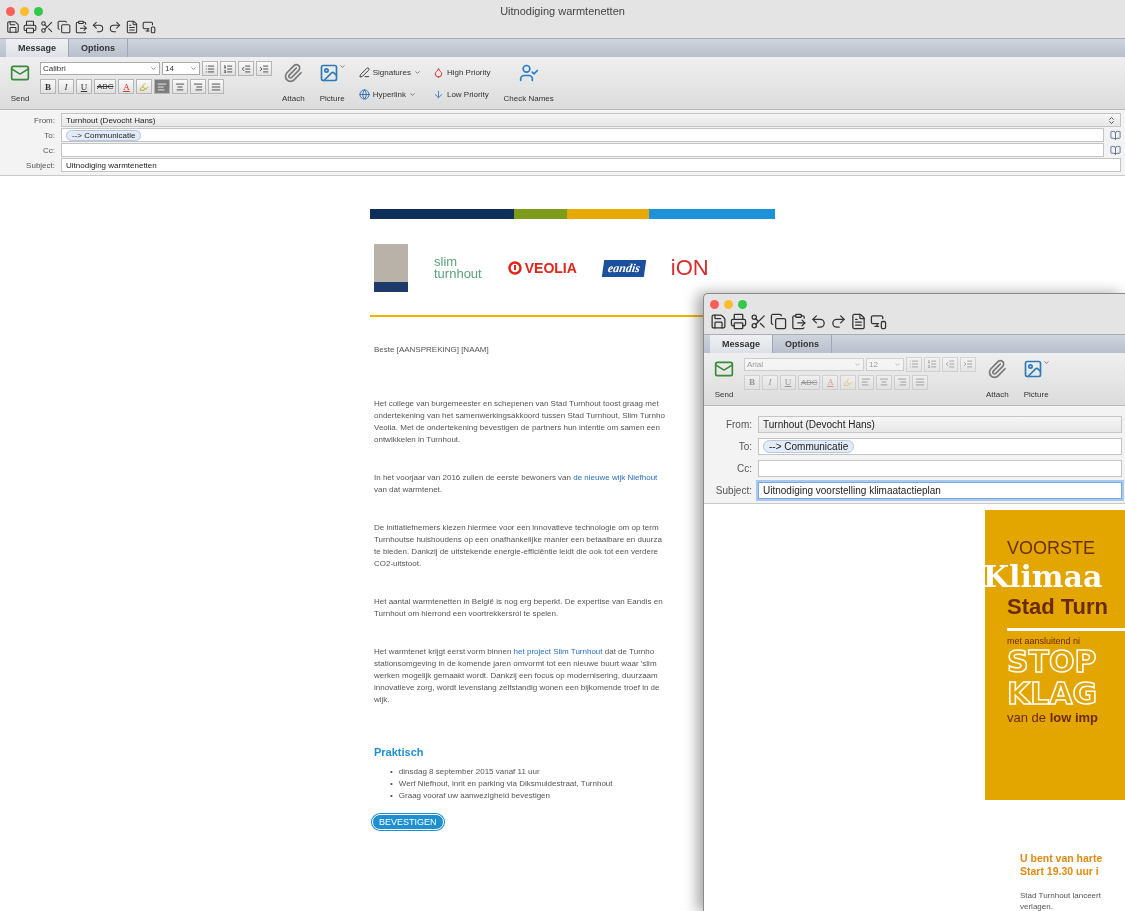 This screenshot has width=1125, height=911. What do you see at coordinates (738, 424) in the screenshot?
I see `field-label: From:` at bounding box center [738, 424].